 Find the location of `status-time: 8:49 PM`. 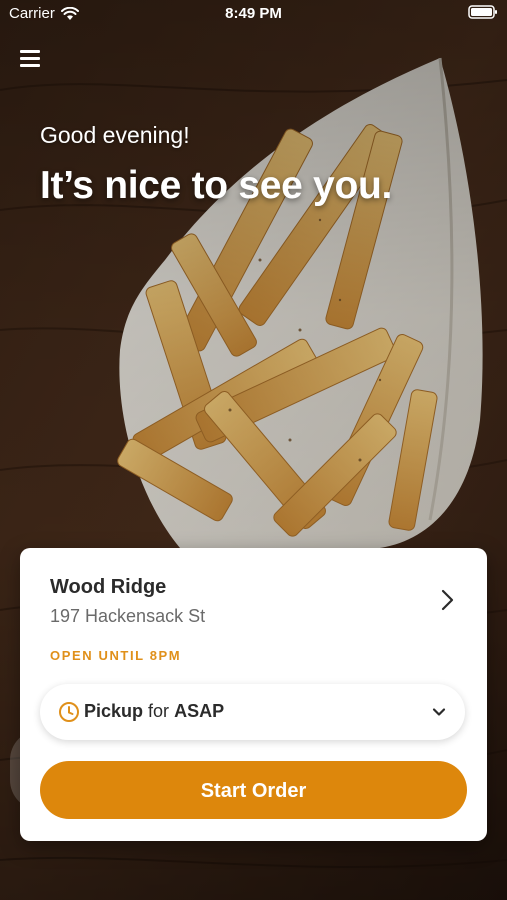

status-time: 8:49 PM is located at coordinates (253, 13).